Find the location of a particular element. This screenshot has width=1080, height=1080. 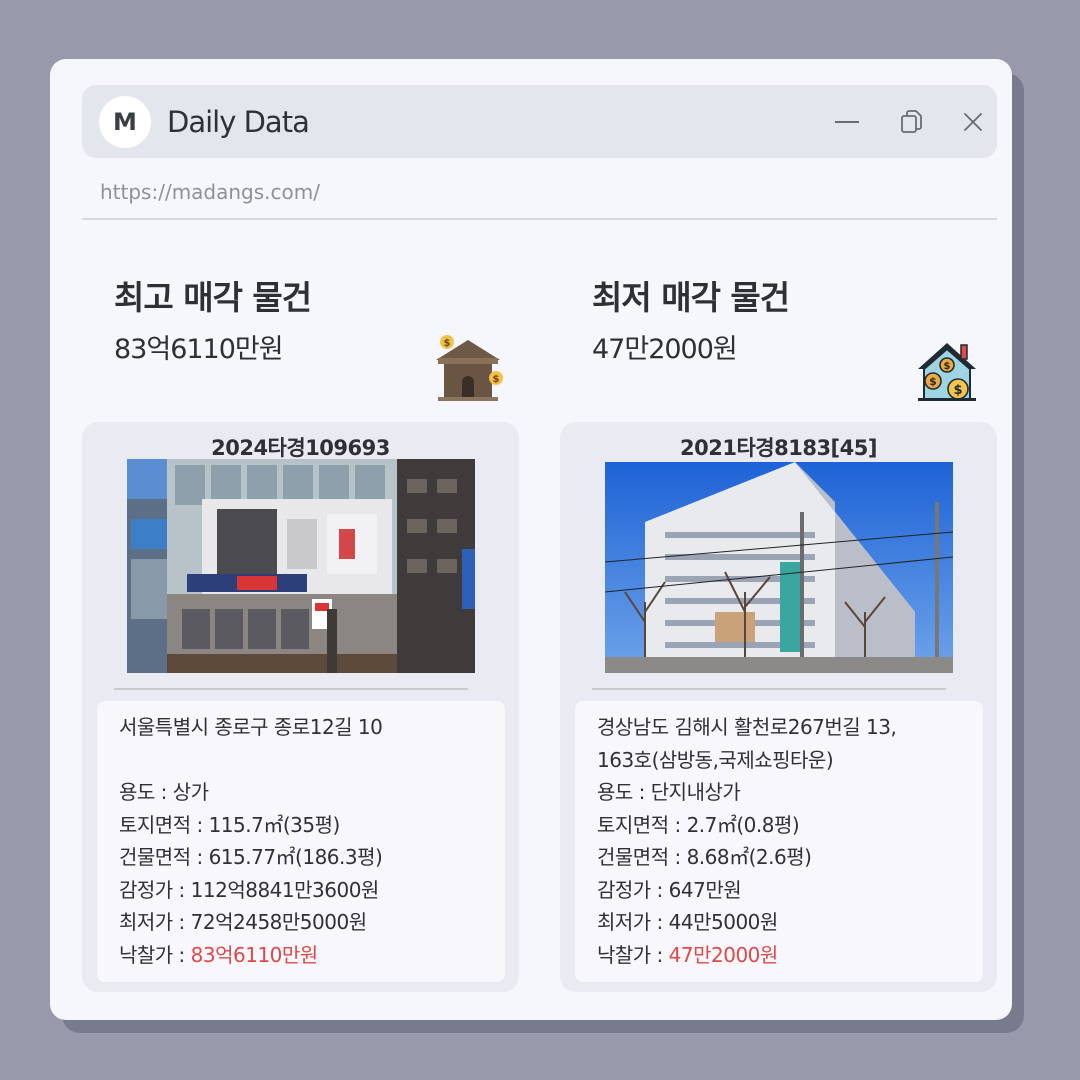

winning-bid-value: 47만2000원 is located at coordinates (723, 954).